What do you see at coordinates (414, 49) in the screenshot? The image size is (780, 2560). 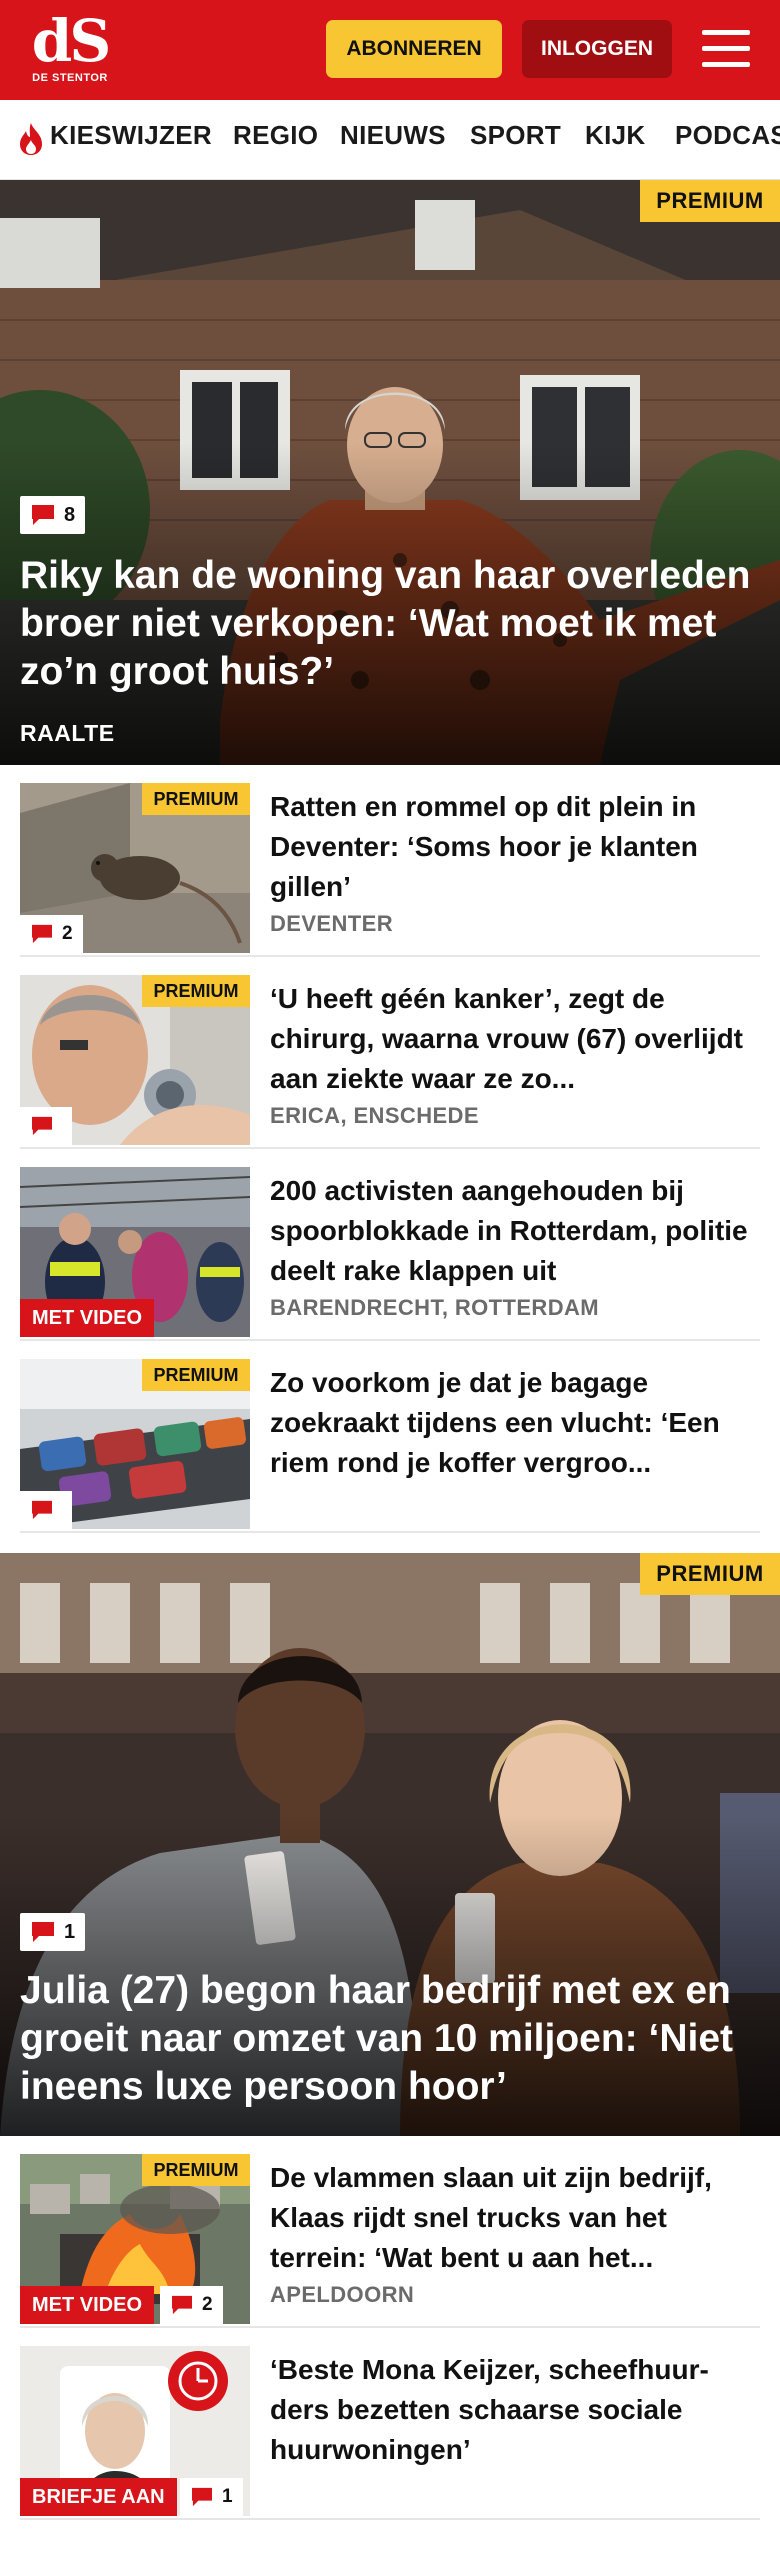 I see `subscribe-button: ABONNEREN` at bounding box center [414, 49].